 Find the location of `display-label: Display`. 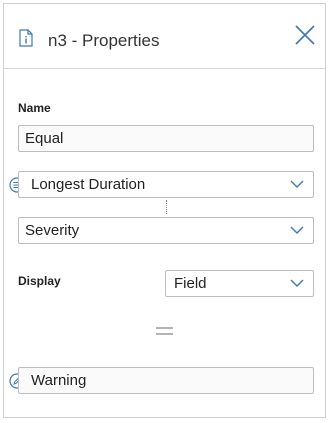

display-label: Display is located at coordinates (39, 281).